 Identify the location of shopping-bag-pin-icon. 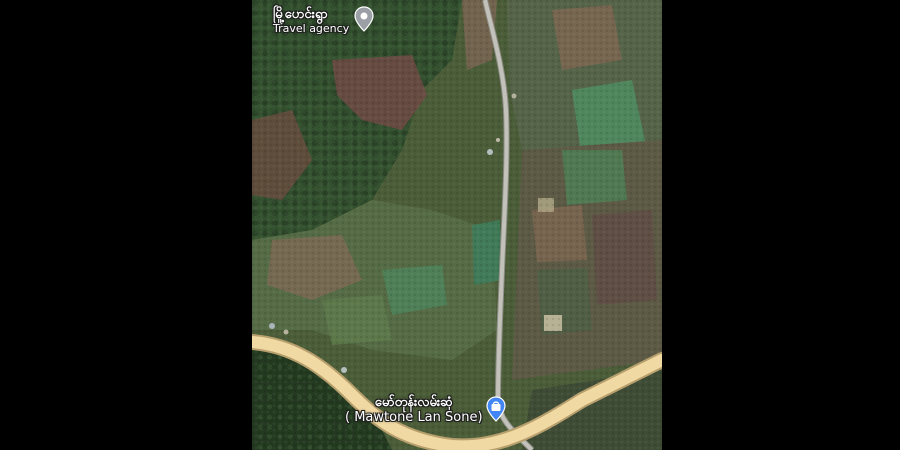
(496, 409).